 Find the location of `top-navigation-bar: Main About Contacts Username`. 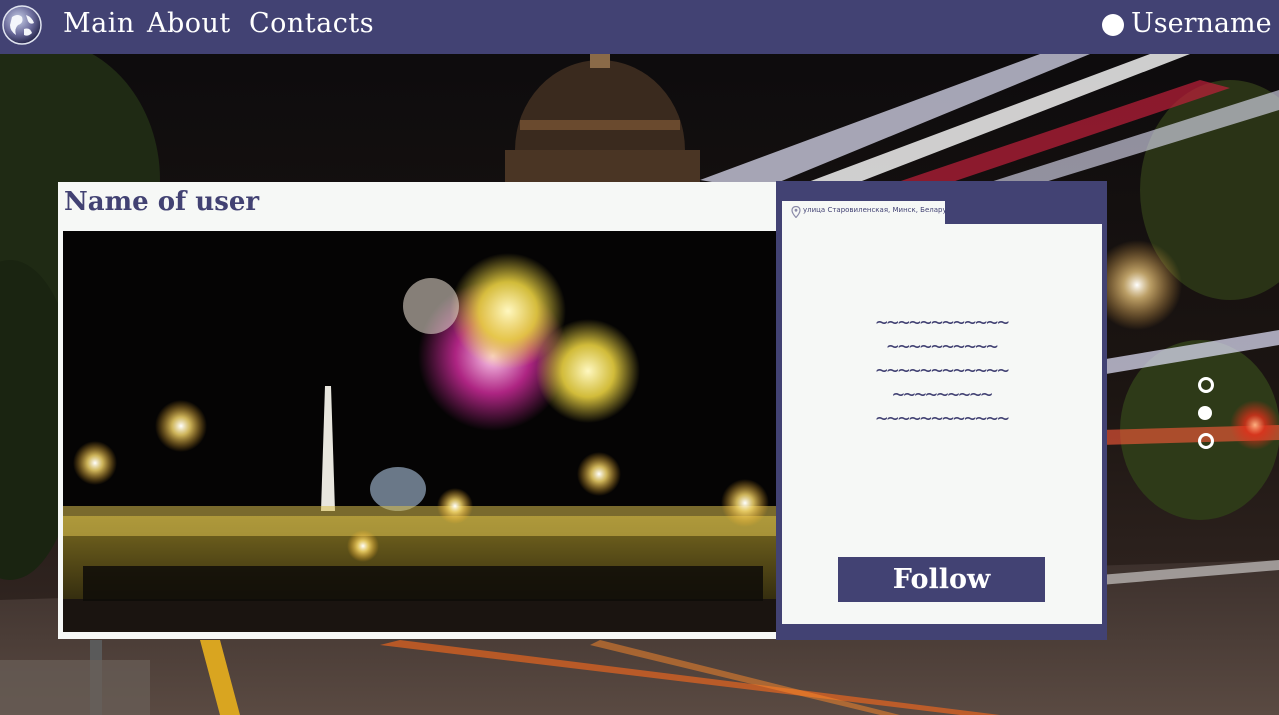

top-navigation-bar: Main About Contacts Username is located at coordinates (639, 27).